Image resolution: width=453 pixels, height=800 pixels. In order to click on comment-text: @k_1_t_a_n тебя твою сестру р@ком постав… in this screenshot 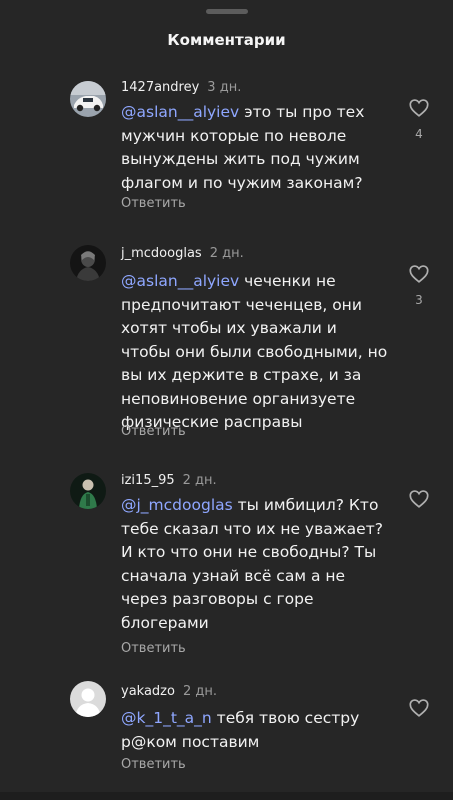, I will do `click(256, 730)`.